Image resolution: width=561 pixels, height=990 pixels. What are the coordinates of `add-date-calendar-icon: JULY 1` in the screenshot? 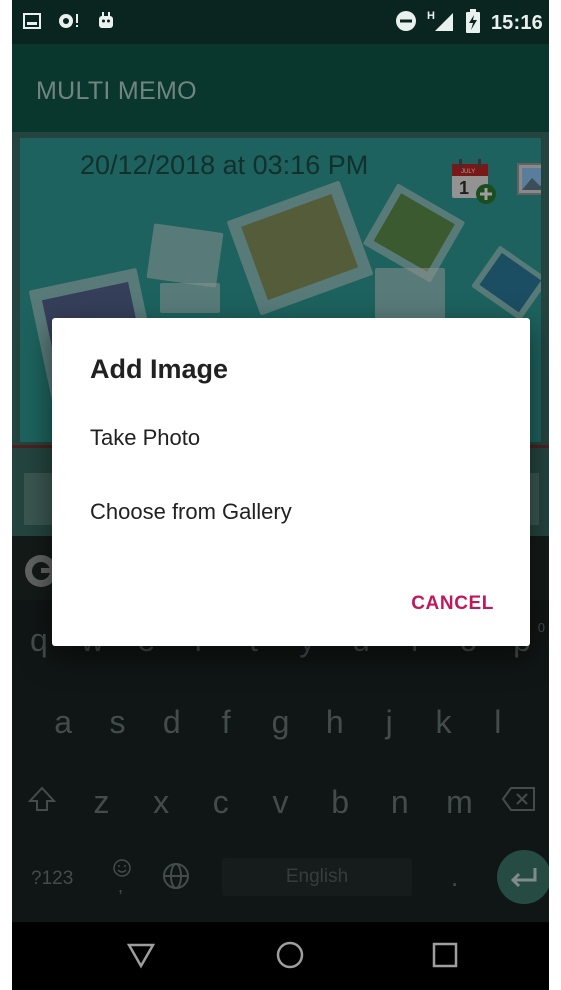 It's located at (474, 182).